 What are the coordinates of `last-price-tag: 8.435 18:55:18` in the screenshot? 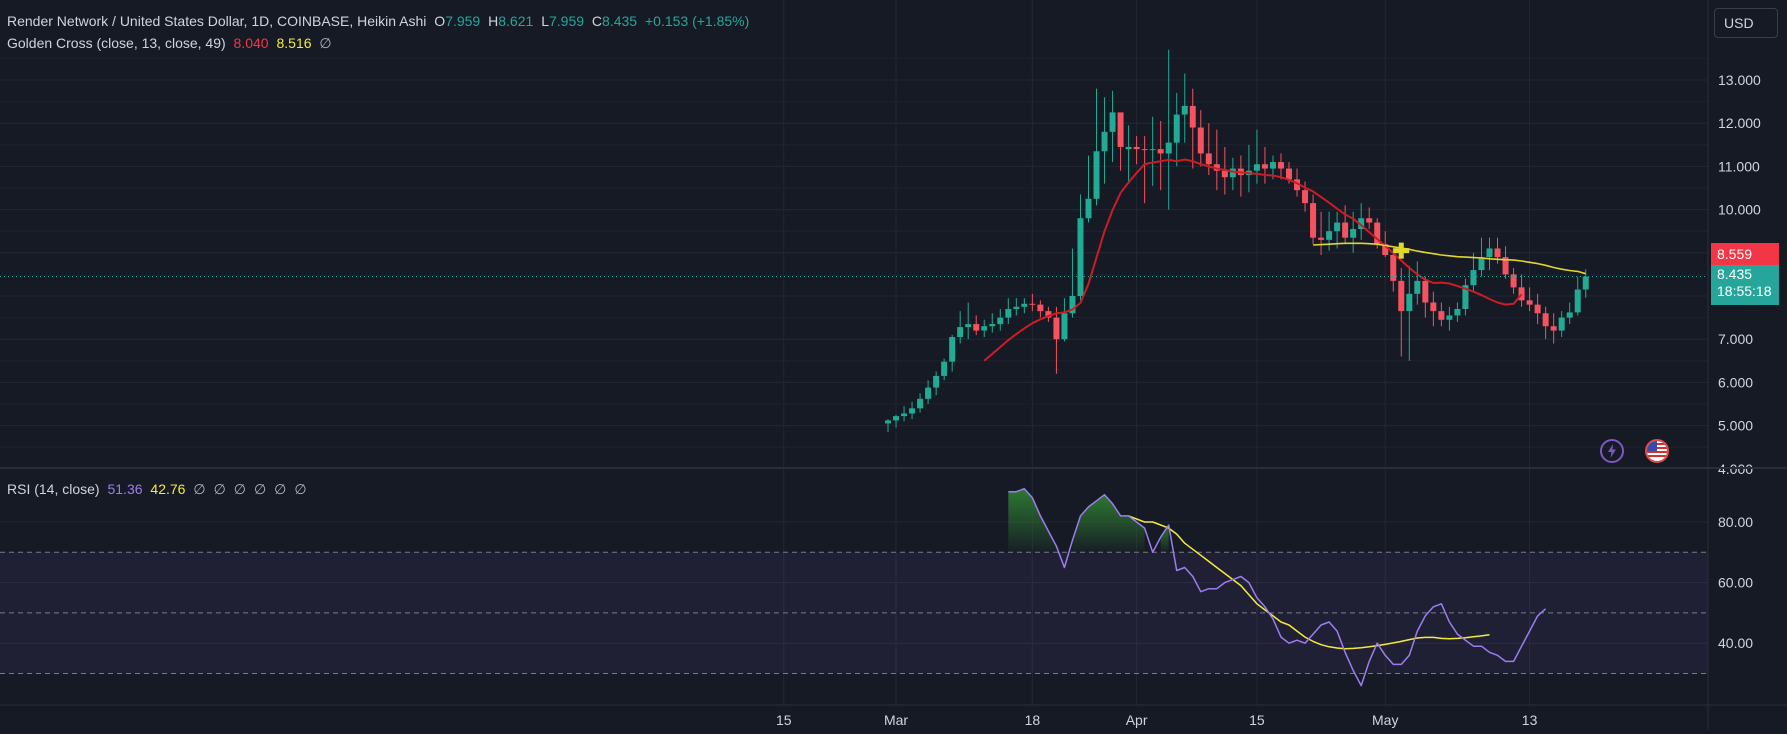 It's located at (1745, 285).